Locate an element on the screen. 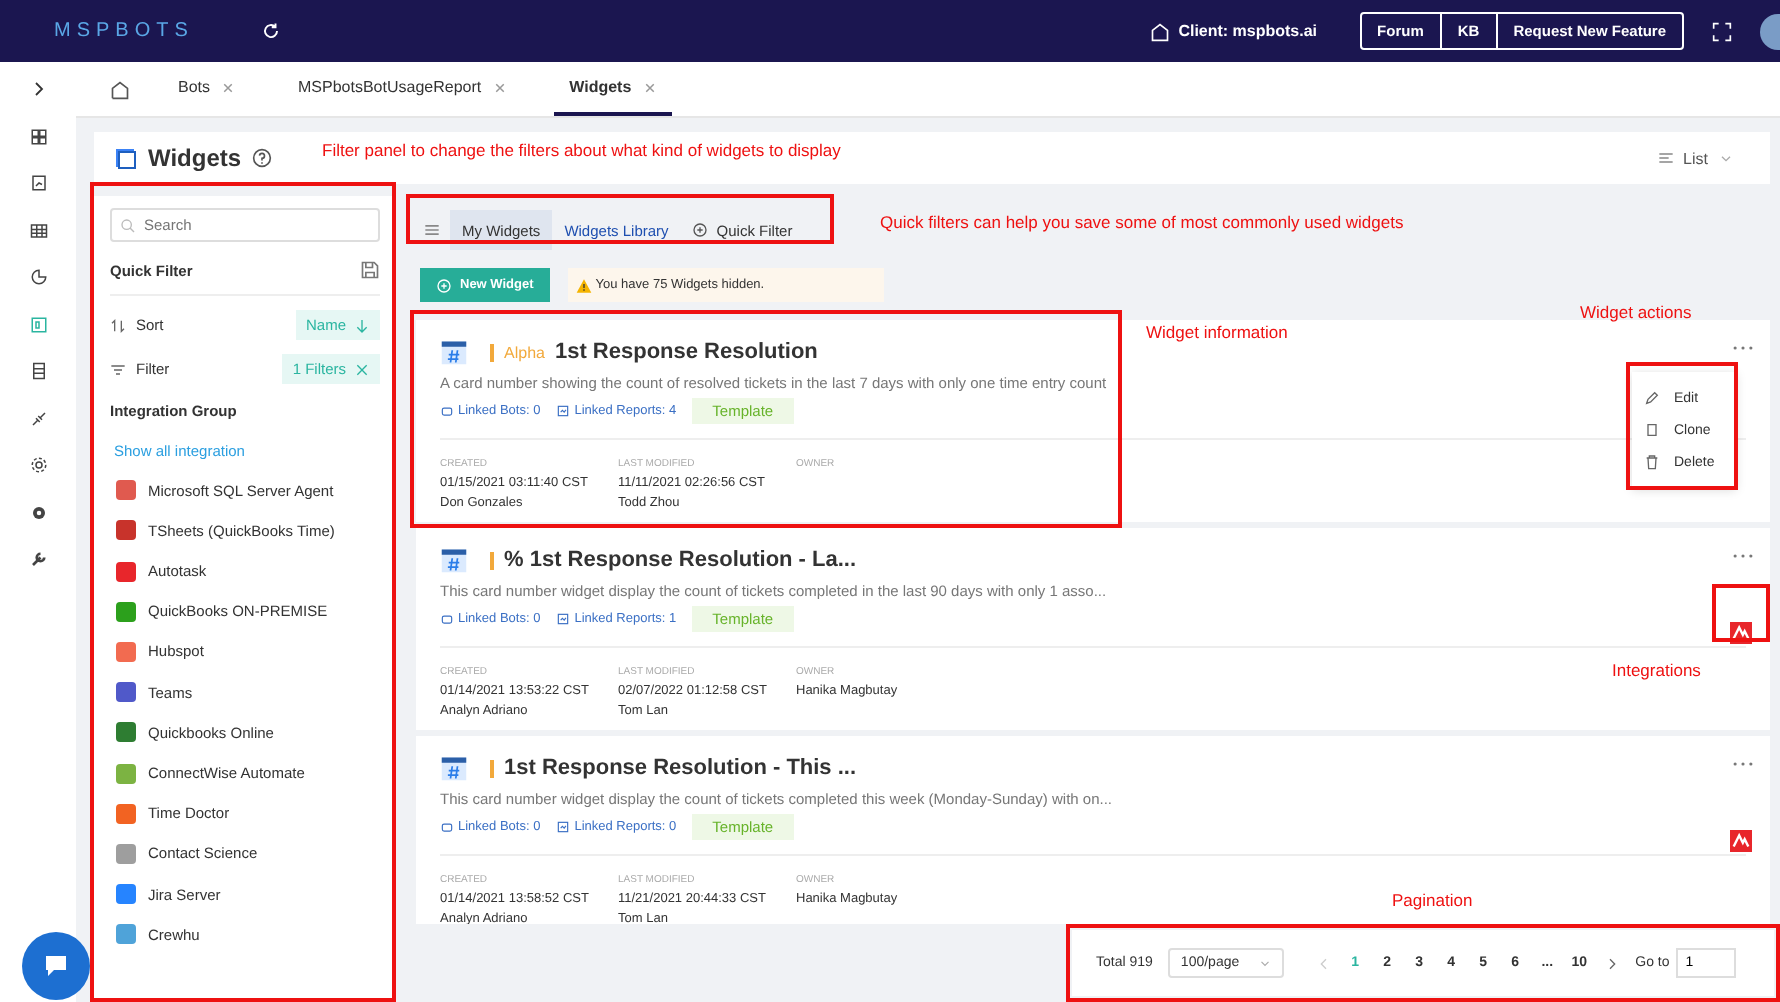  grid-icon is located at coordinates (38, 136).